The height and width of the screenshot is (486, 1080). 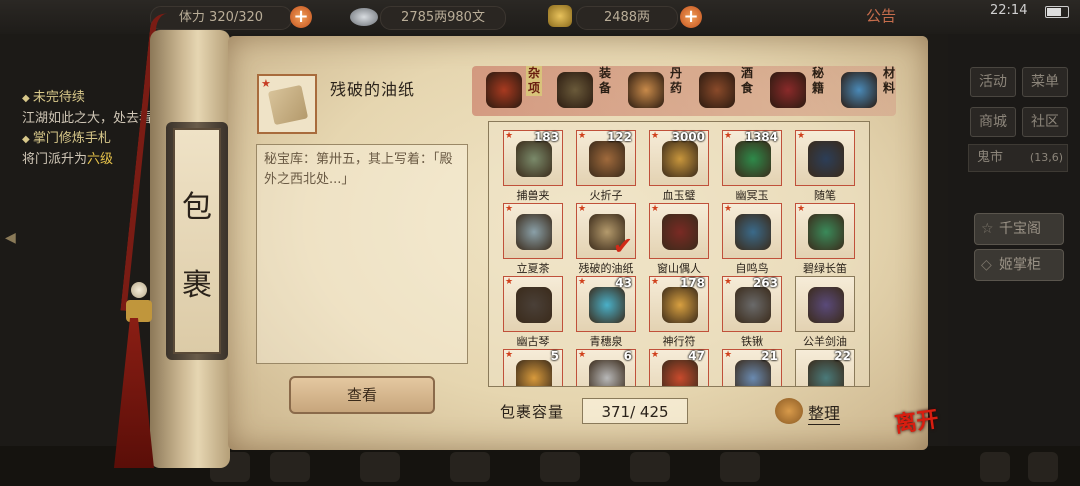 I want to click on inventory-slot: ★ 5, so click(x=533, y=367).